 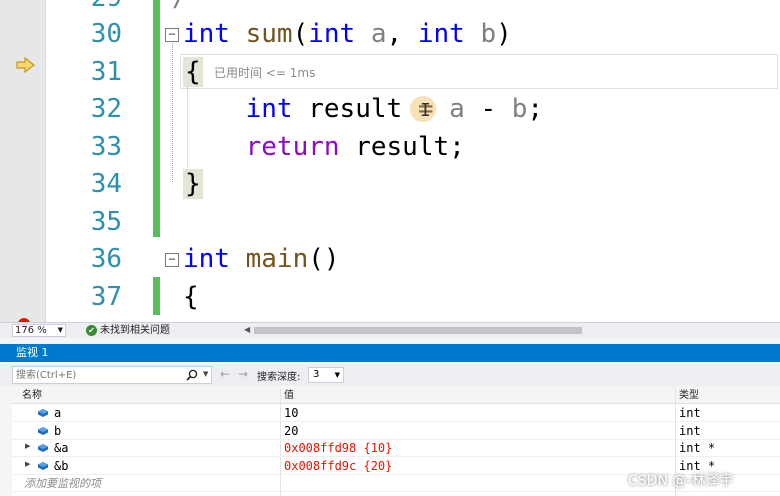 What do you see at coordinates (192, 375) in the screenshot?
I see `search-icon` at bounding box center [192, 375].